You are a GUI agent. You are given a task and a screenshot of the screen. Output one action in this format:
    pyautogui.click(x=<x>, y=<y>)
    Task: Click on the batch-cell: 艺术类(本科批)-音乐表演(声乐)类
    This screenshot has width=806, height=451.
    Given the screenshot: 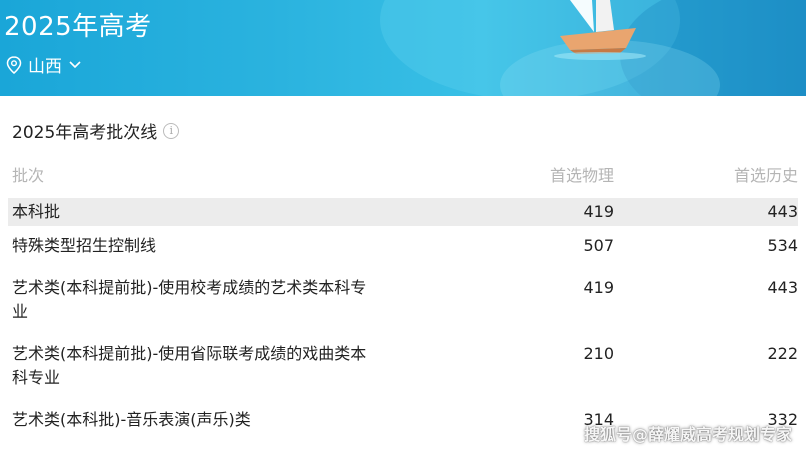 What is the action you would take?
    pyautogui.click(x=131, y=419)
    